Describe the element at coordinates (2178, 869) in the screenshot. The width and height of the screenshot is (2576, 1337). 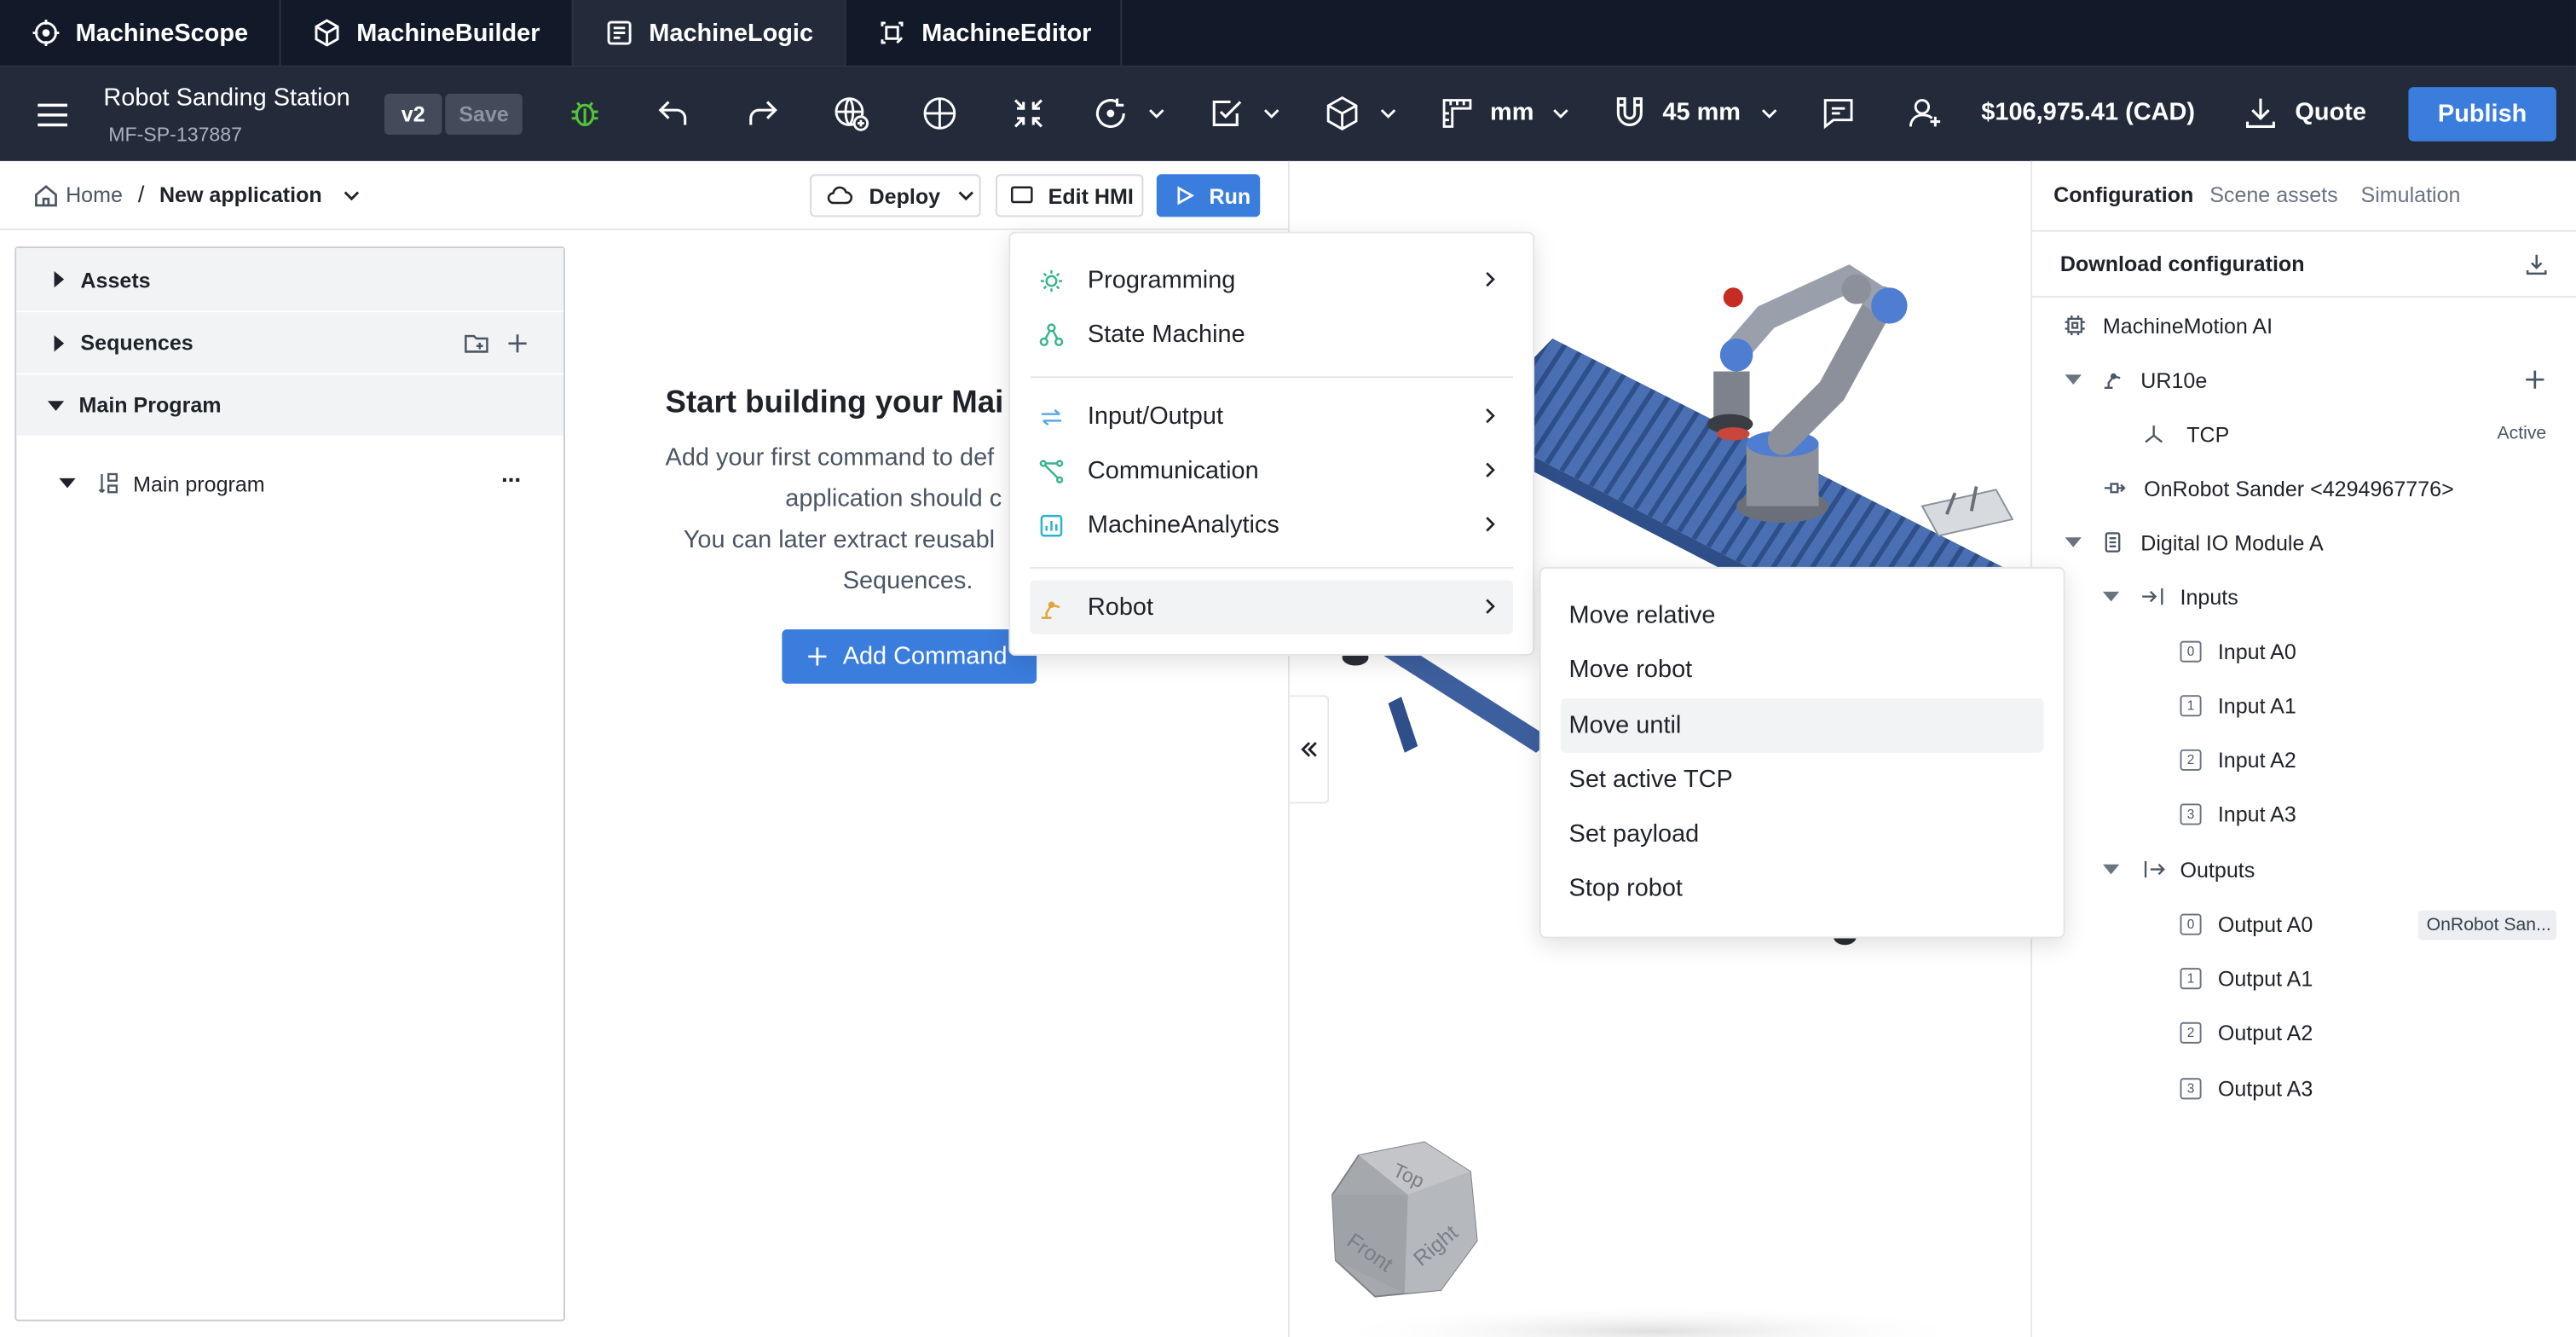
I see `tree-outputs: Outputs` at that location.